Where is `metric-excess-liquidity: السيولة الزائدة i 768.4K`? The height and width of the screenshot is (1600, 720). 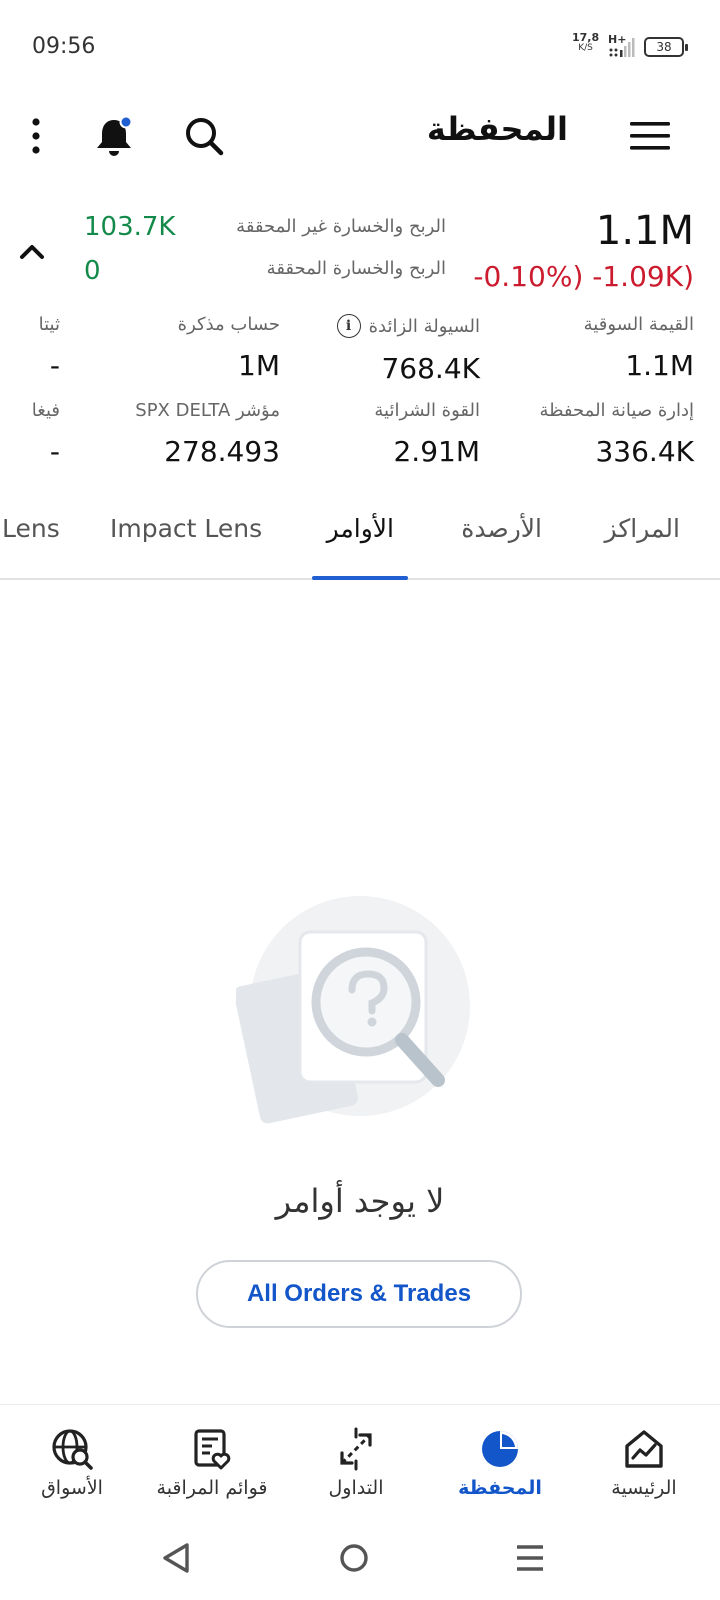
metric-excess-liquidity: السيولة الزائدة i 768.4K is located at coordinates (408, 349).